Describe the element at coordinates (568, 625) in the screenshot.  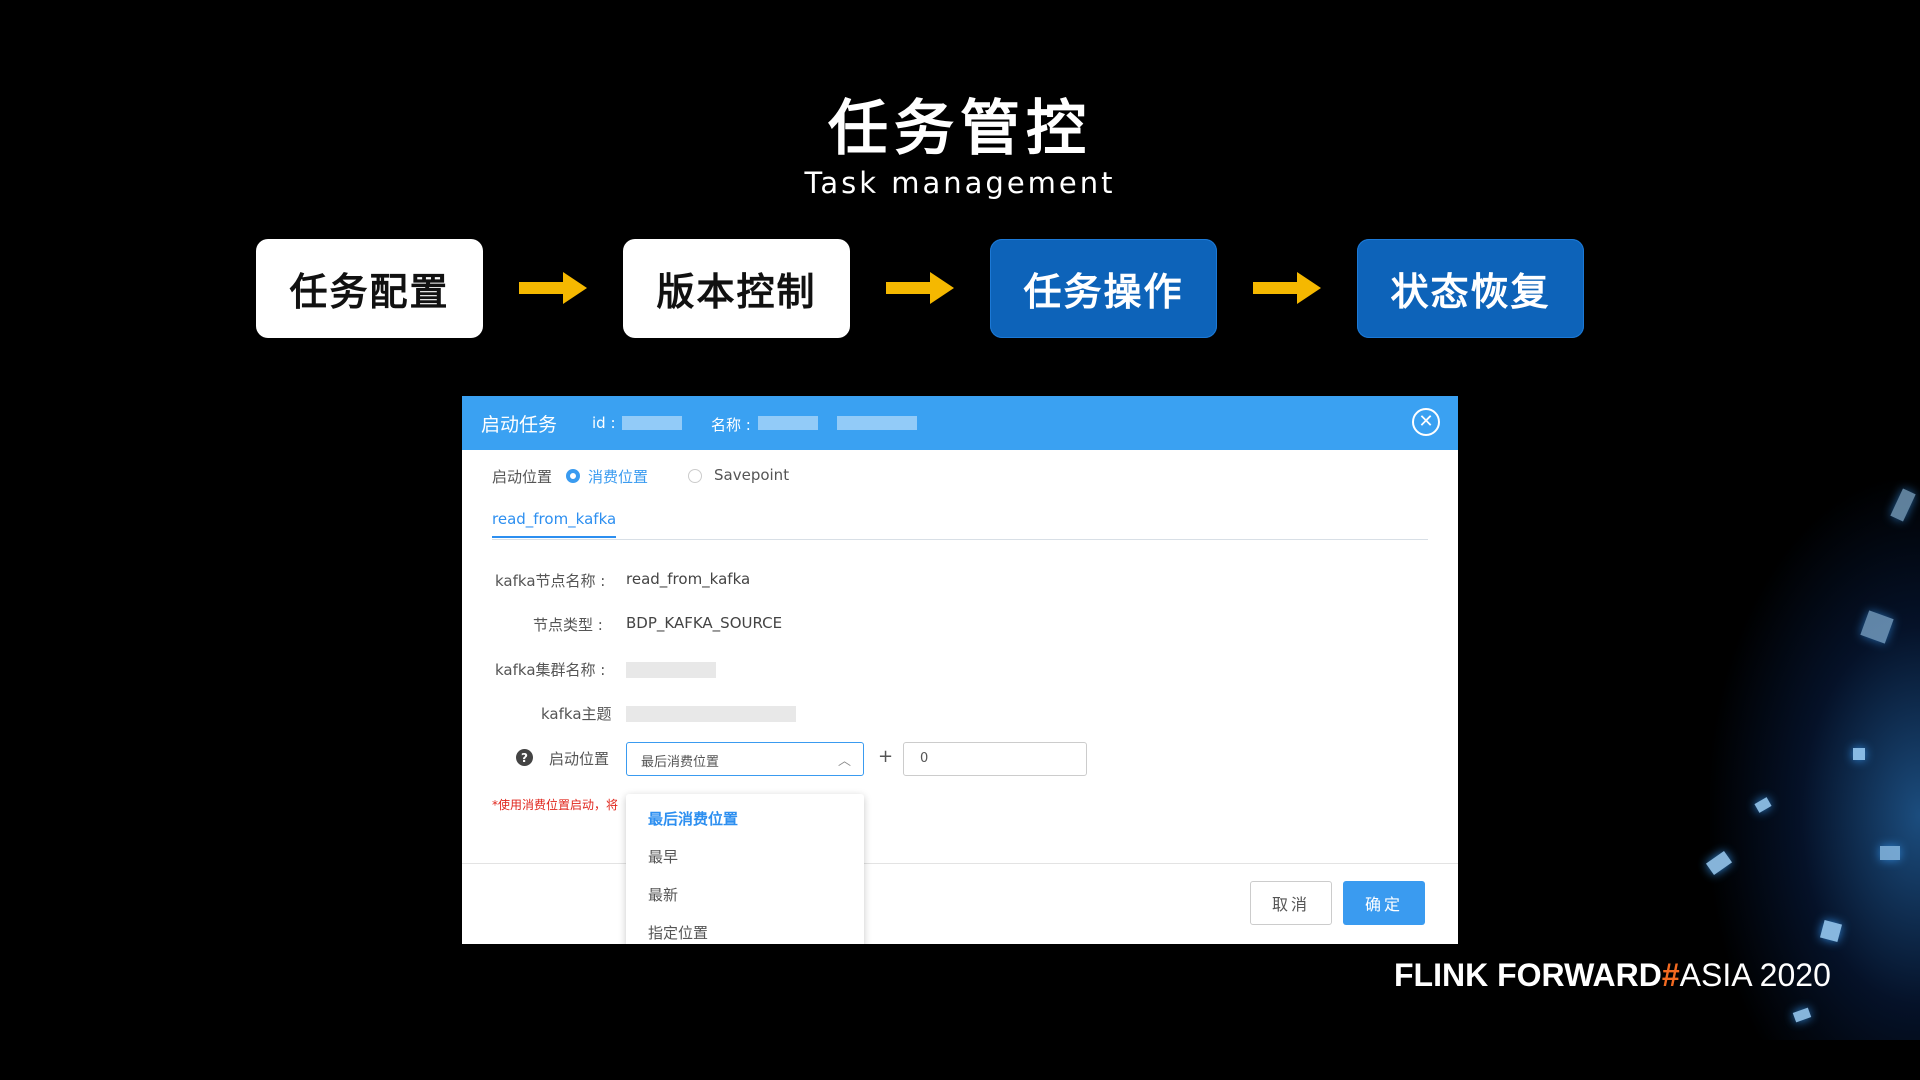
I see `node-type-label: 节点类型 :` at that location.